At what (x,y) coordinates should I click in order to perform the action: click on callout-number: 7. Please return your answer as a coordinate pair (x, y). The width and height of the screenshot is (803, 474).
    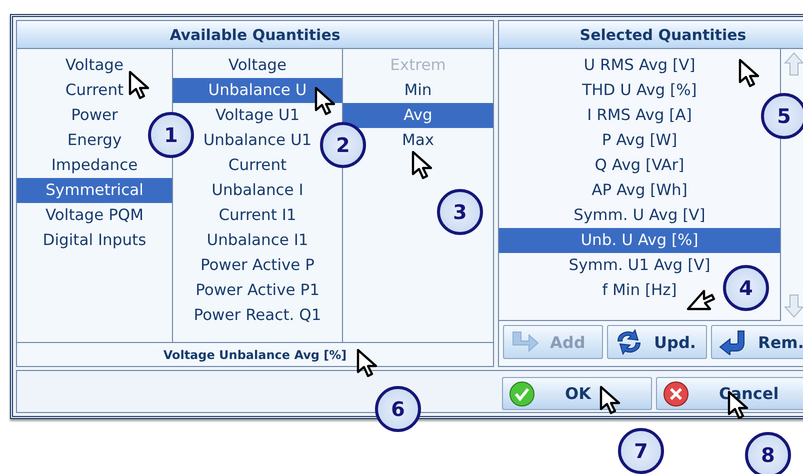
    Looking at the image, I should click on (641, 451).